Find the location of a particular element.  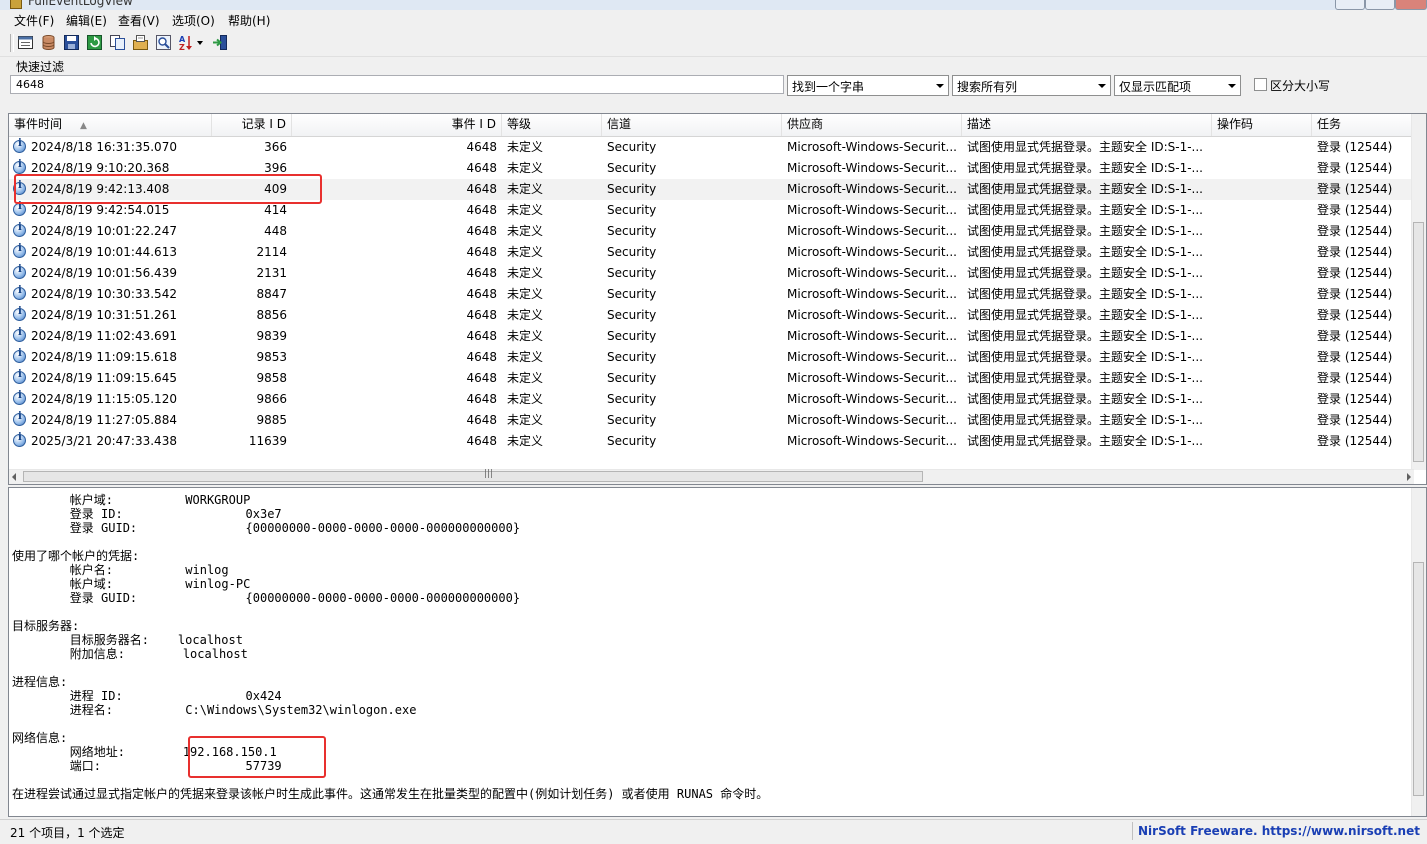

match-mode-select: 找到一个字串 is located at coordinates (868, 85).